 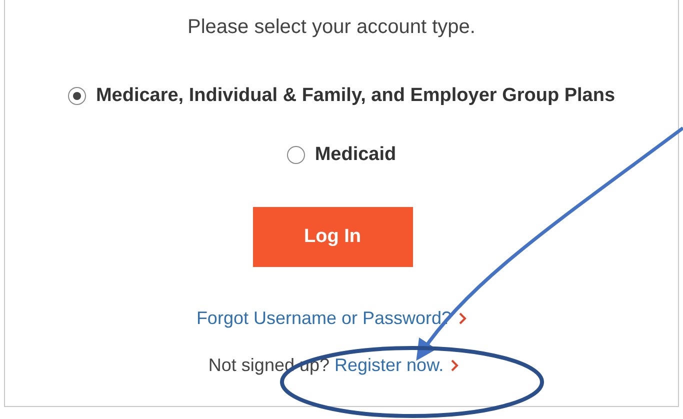 What do you see at coordinates (341, 154) in the screenshot?
I see `radio-option: Medicaid` at bounding box center [341, 154].